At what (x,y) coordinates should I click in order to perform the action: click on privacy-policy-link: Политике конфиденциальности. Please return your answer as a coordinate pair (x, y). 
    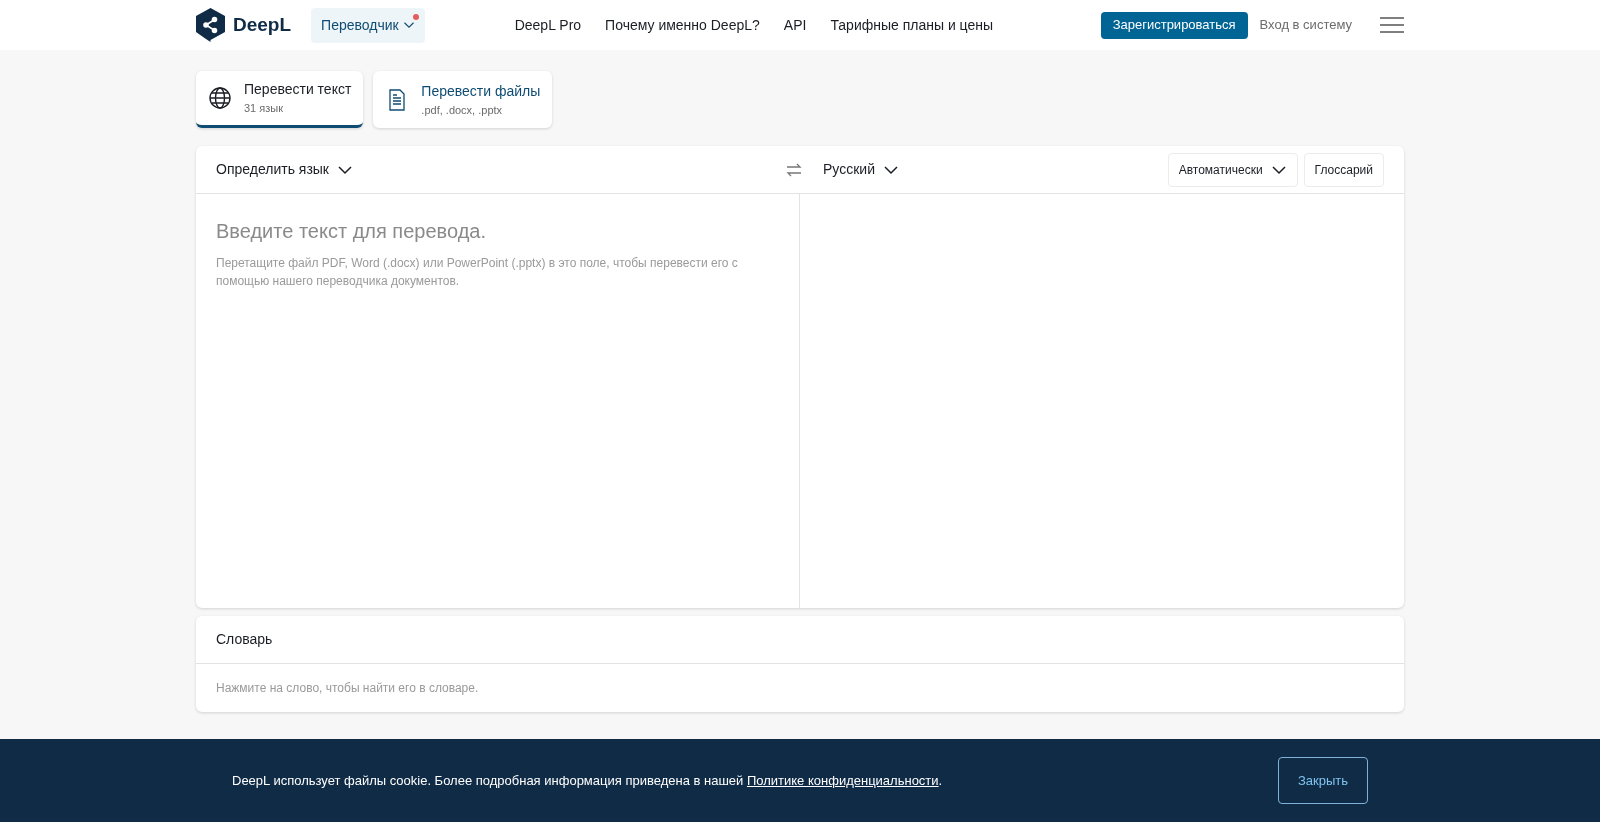
    Looking at the image, I should click on (842, 780).